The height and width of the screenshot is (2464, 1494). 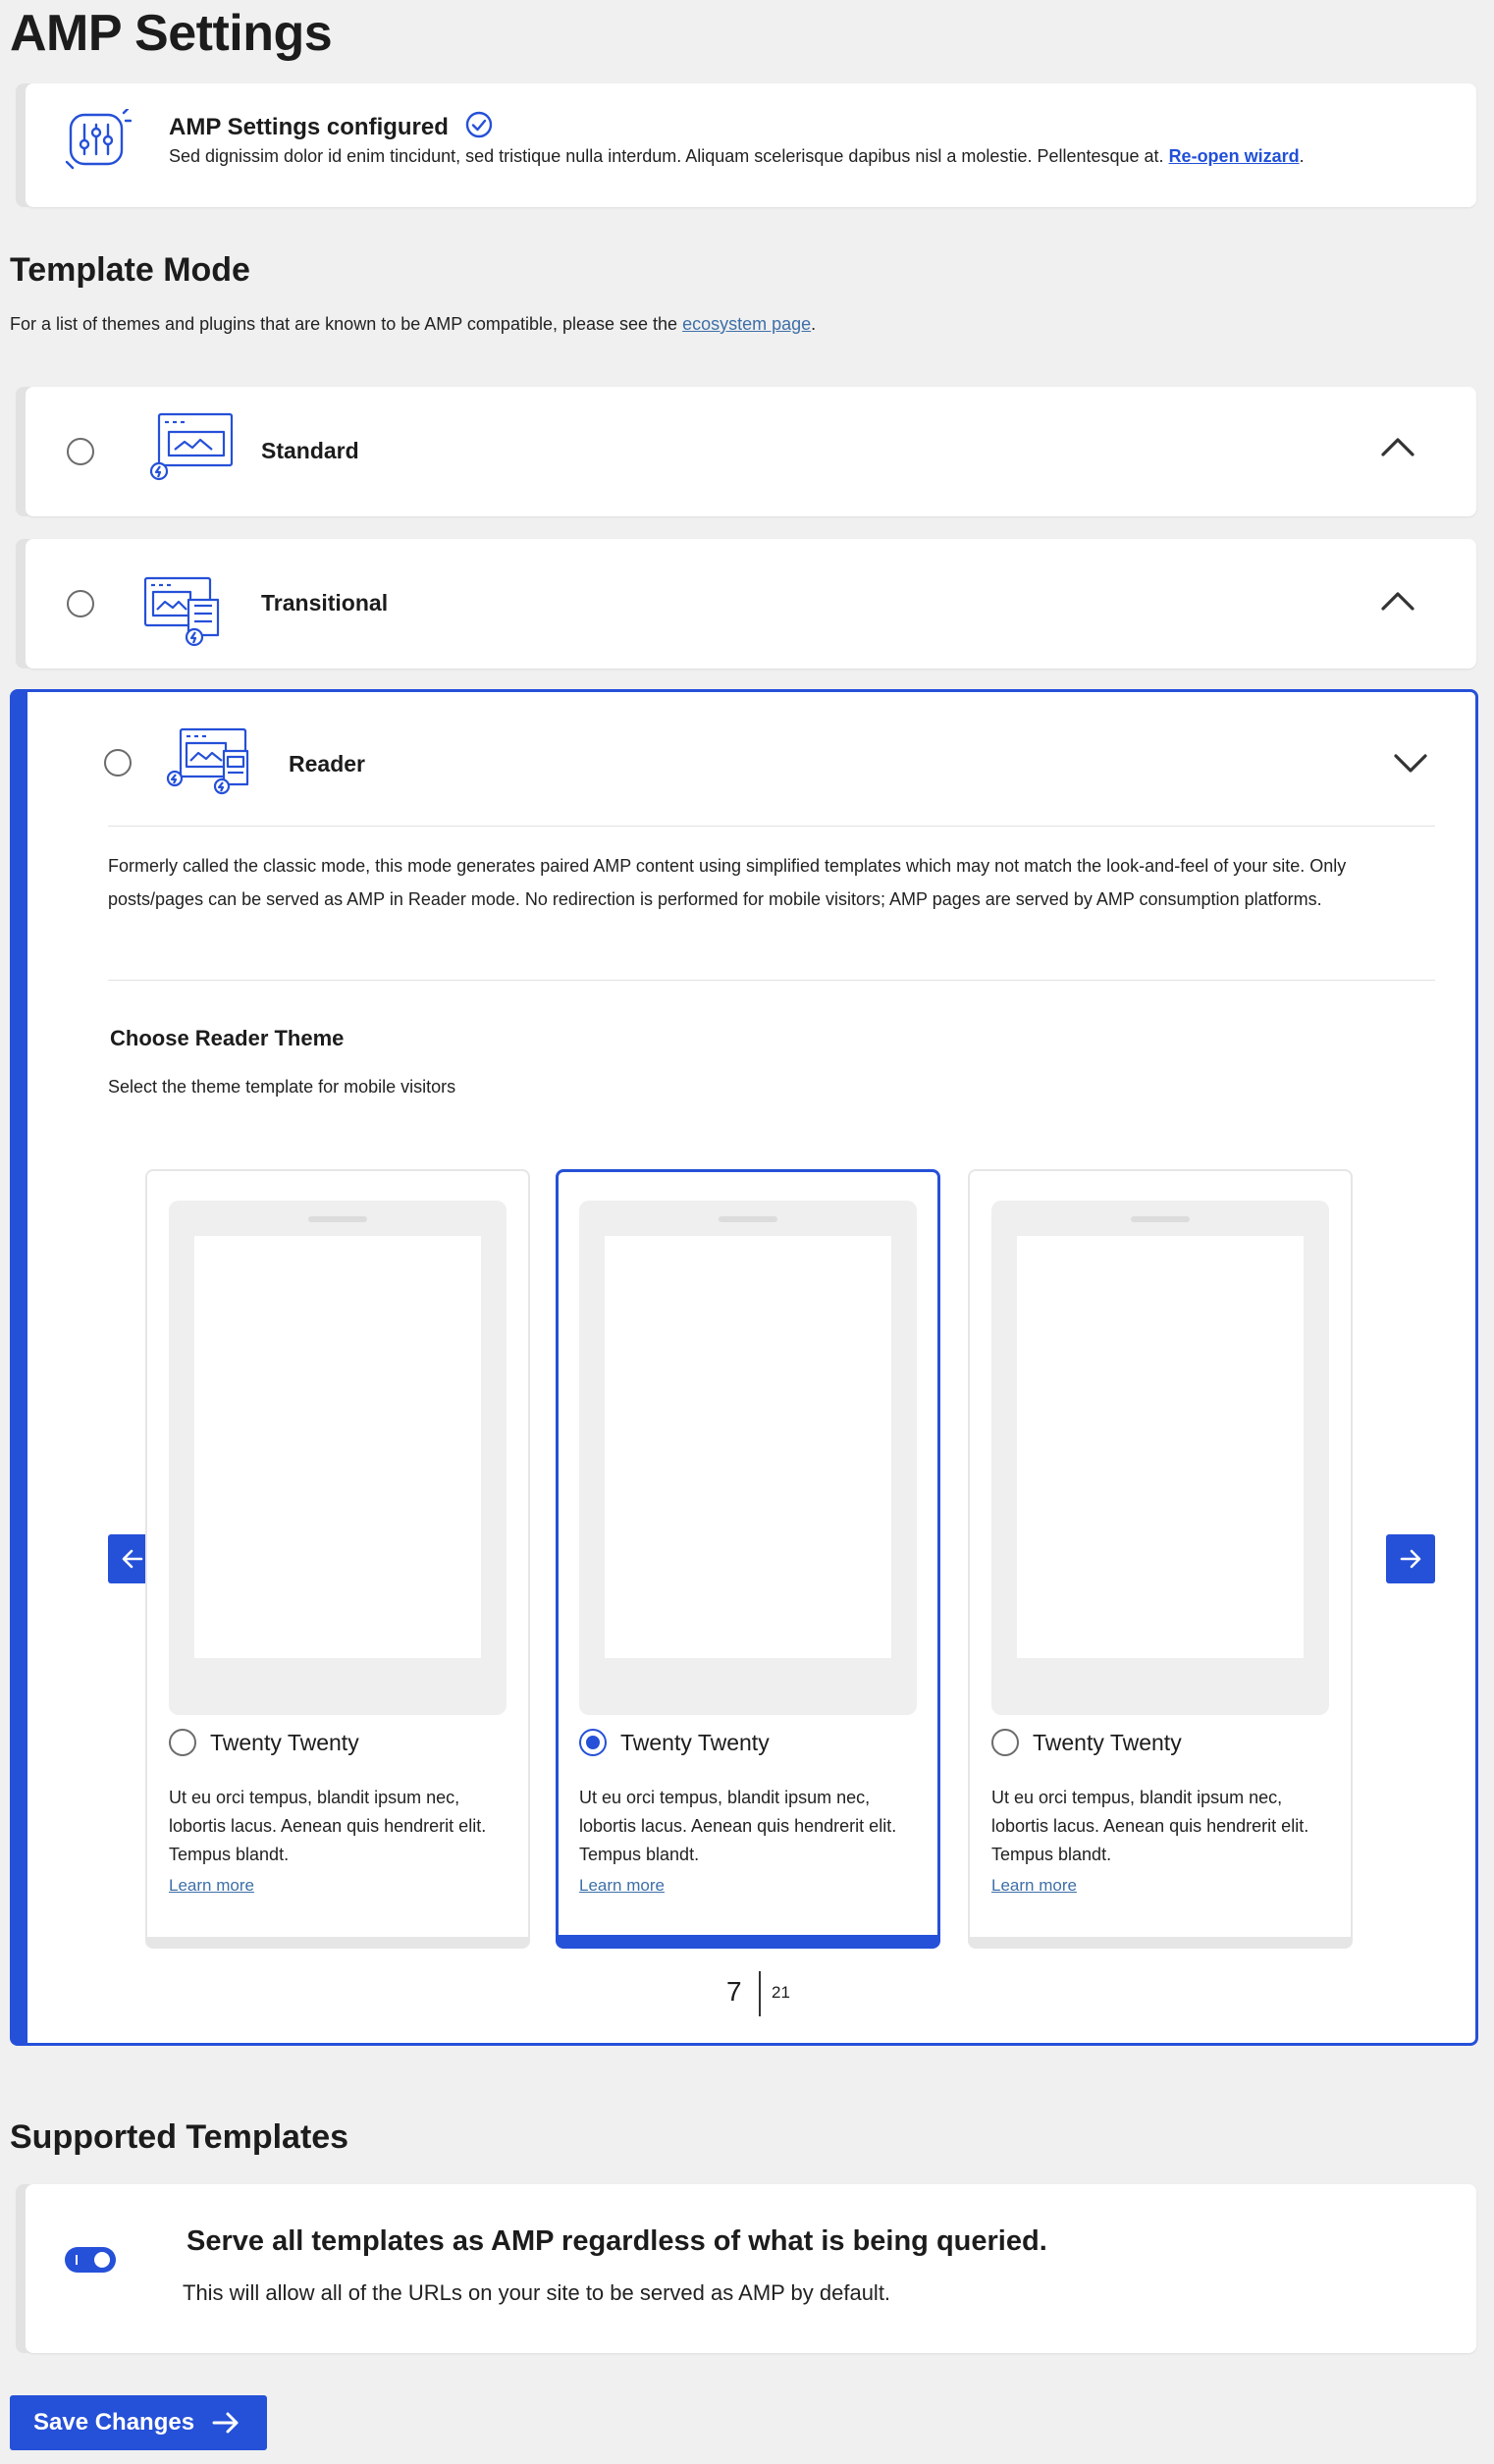 What do you see at coordinates (327, 764) in the screenshot?
I see `reader-label: Reader` at bounding box center [327, 764].